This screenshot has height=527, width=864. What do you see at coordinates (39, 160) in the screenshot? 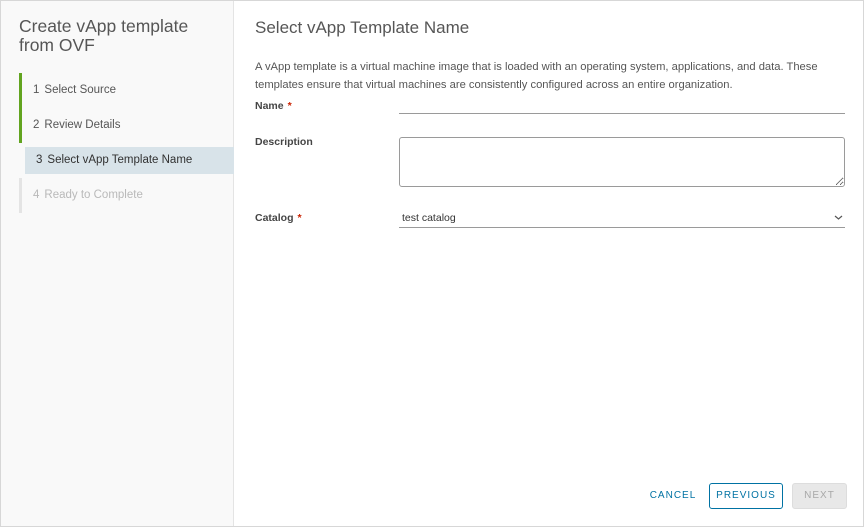
I see `step-number: 3` at bounding box center [39, 160].